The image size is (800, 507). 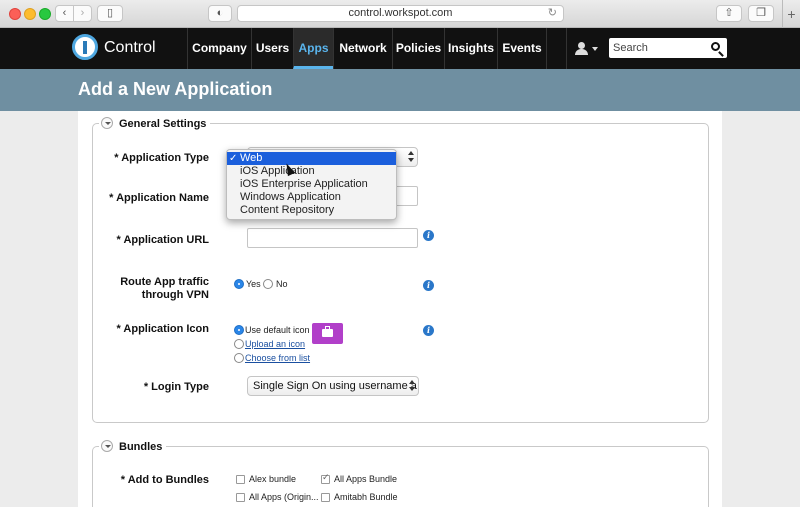 What do you see at coordinates (272, 48) in the screenshot?
I see `nav-users: Users` at bounding box center [272, 48].